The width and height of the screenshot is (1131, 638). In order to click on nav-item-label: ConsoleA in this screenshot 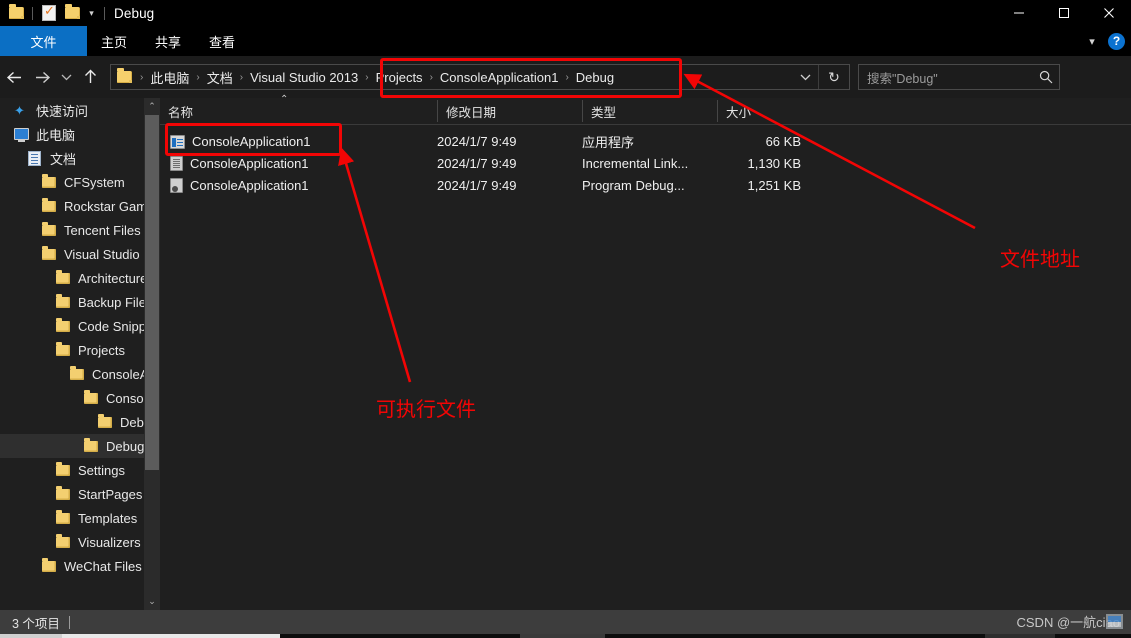, I will do `click(125, 398)`.